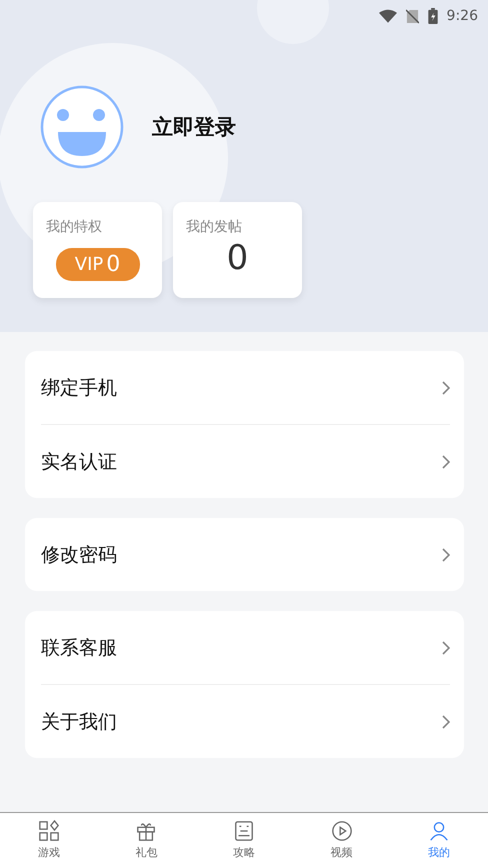 The height and width of the screenshot is (867, 488). I want to click on grid-icon, so click(49, 831).